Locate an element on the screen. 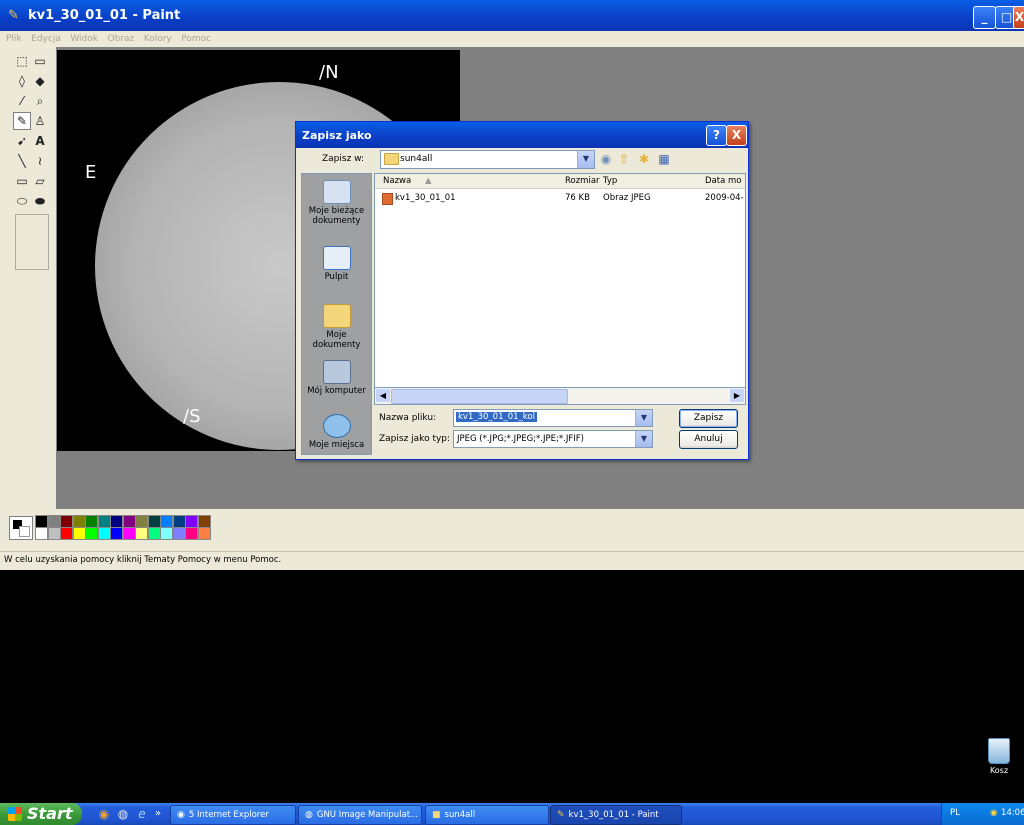  file-size: 76 KB is located at coordinates (577, 198).